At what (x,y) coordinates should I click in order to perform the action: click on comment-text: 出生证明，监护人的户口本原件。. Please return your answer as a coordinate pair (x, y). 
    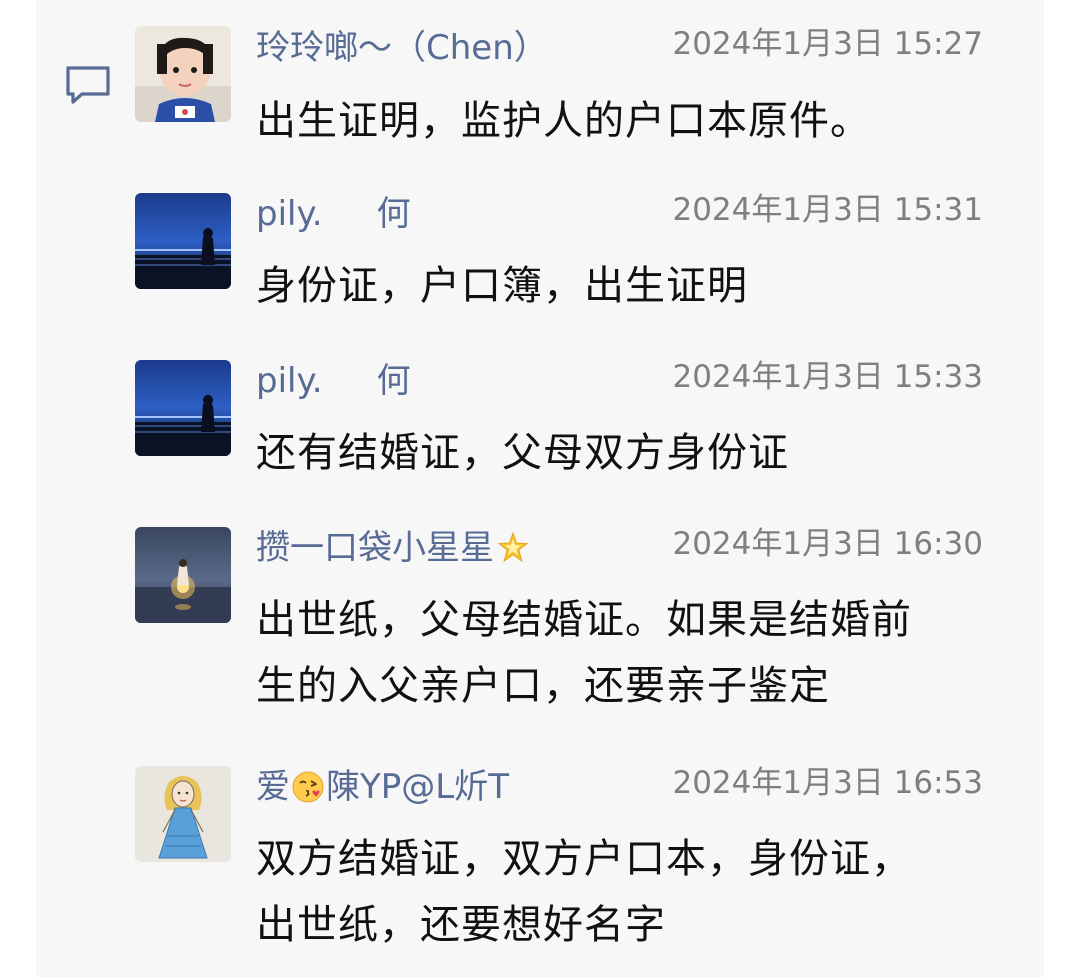
    Looking at the image, I should click on (563, 121).